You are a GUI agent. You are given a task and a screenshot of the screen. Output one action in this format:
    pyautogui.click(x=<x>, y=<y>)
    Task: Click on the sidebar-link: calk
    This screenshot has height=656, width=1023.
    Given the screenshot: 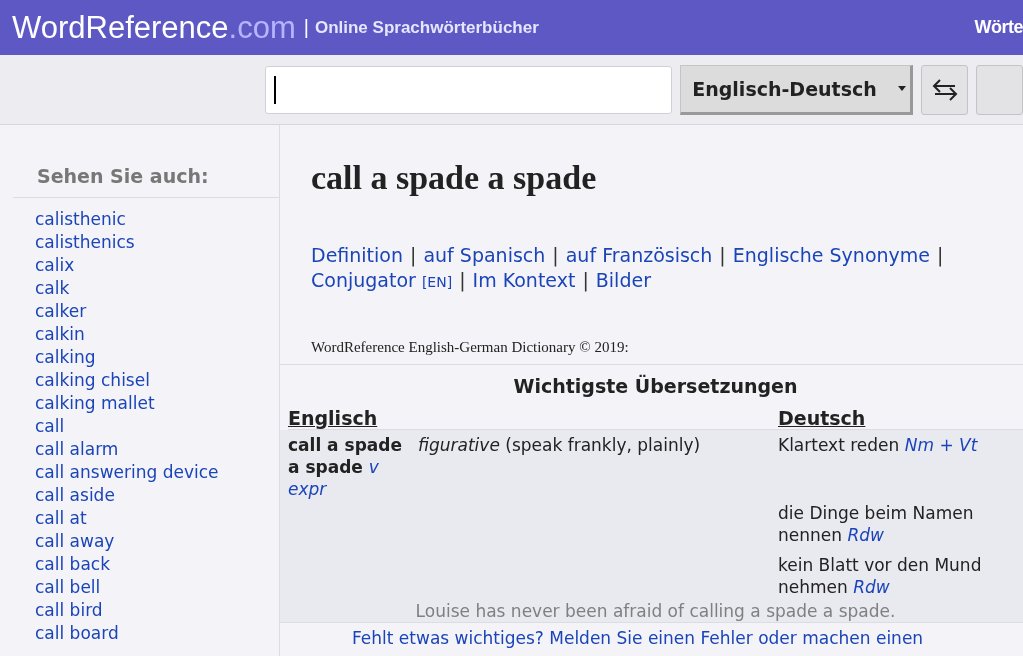 What is the action you would take?
    pyautogui.click(x=157, y=288)
    